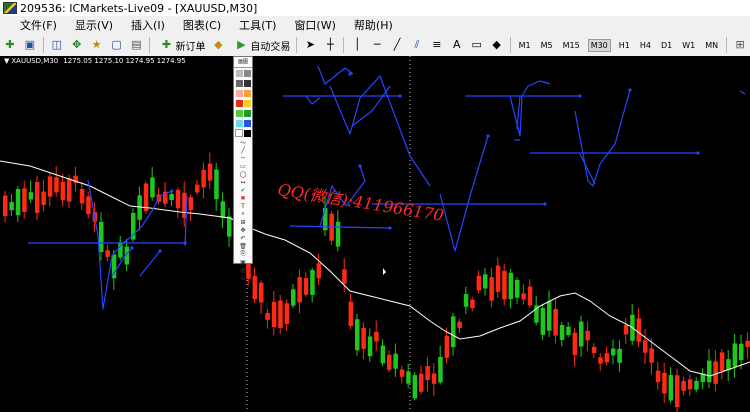 The image size is (750, 412). Describe the element at coordinates (243, 270) in the screenshot. I see `save-tool-icon: ▤` at that location.